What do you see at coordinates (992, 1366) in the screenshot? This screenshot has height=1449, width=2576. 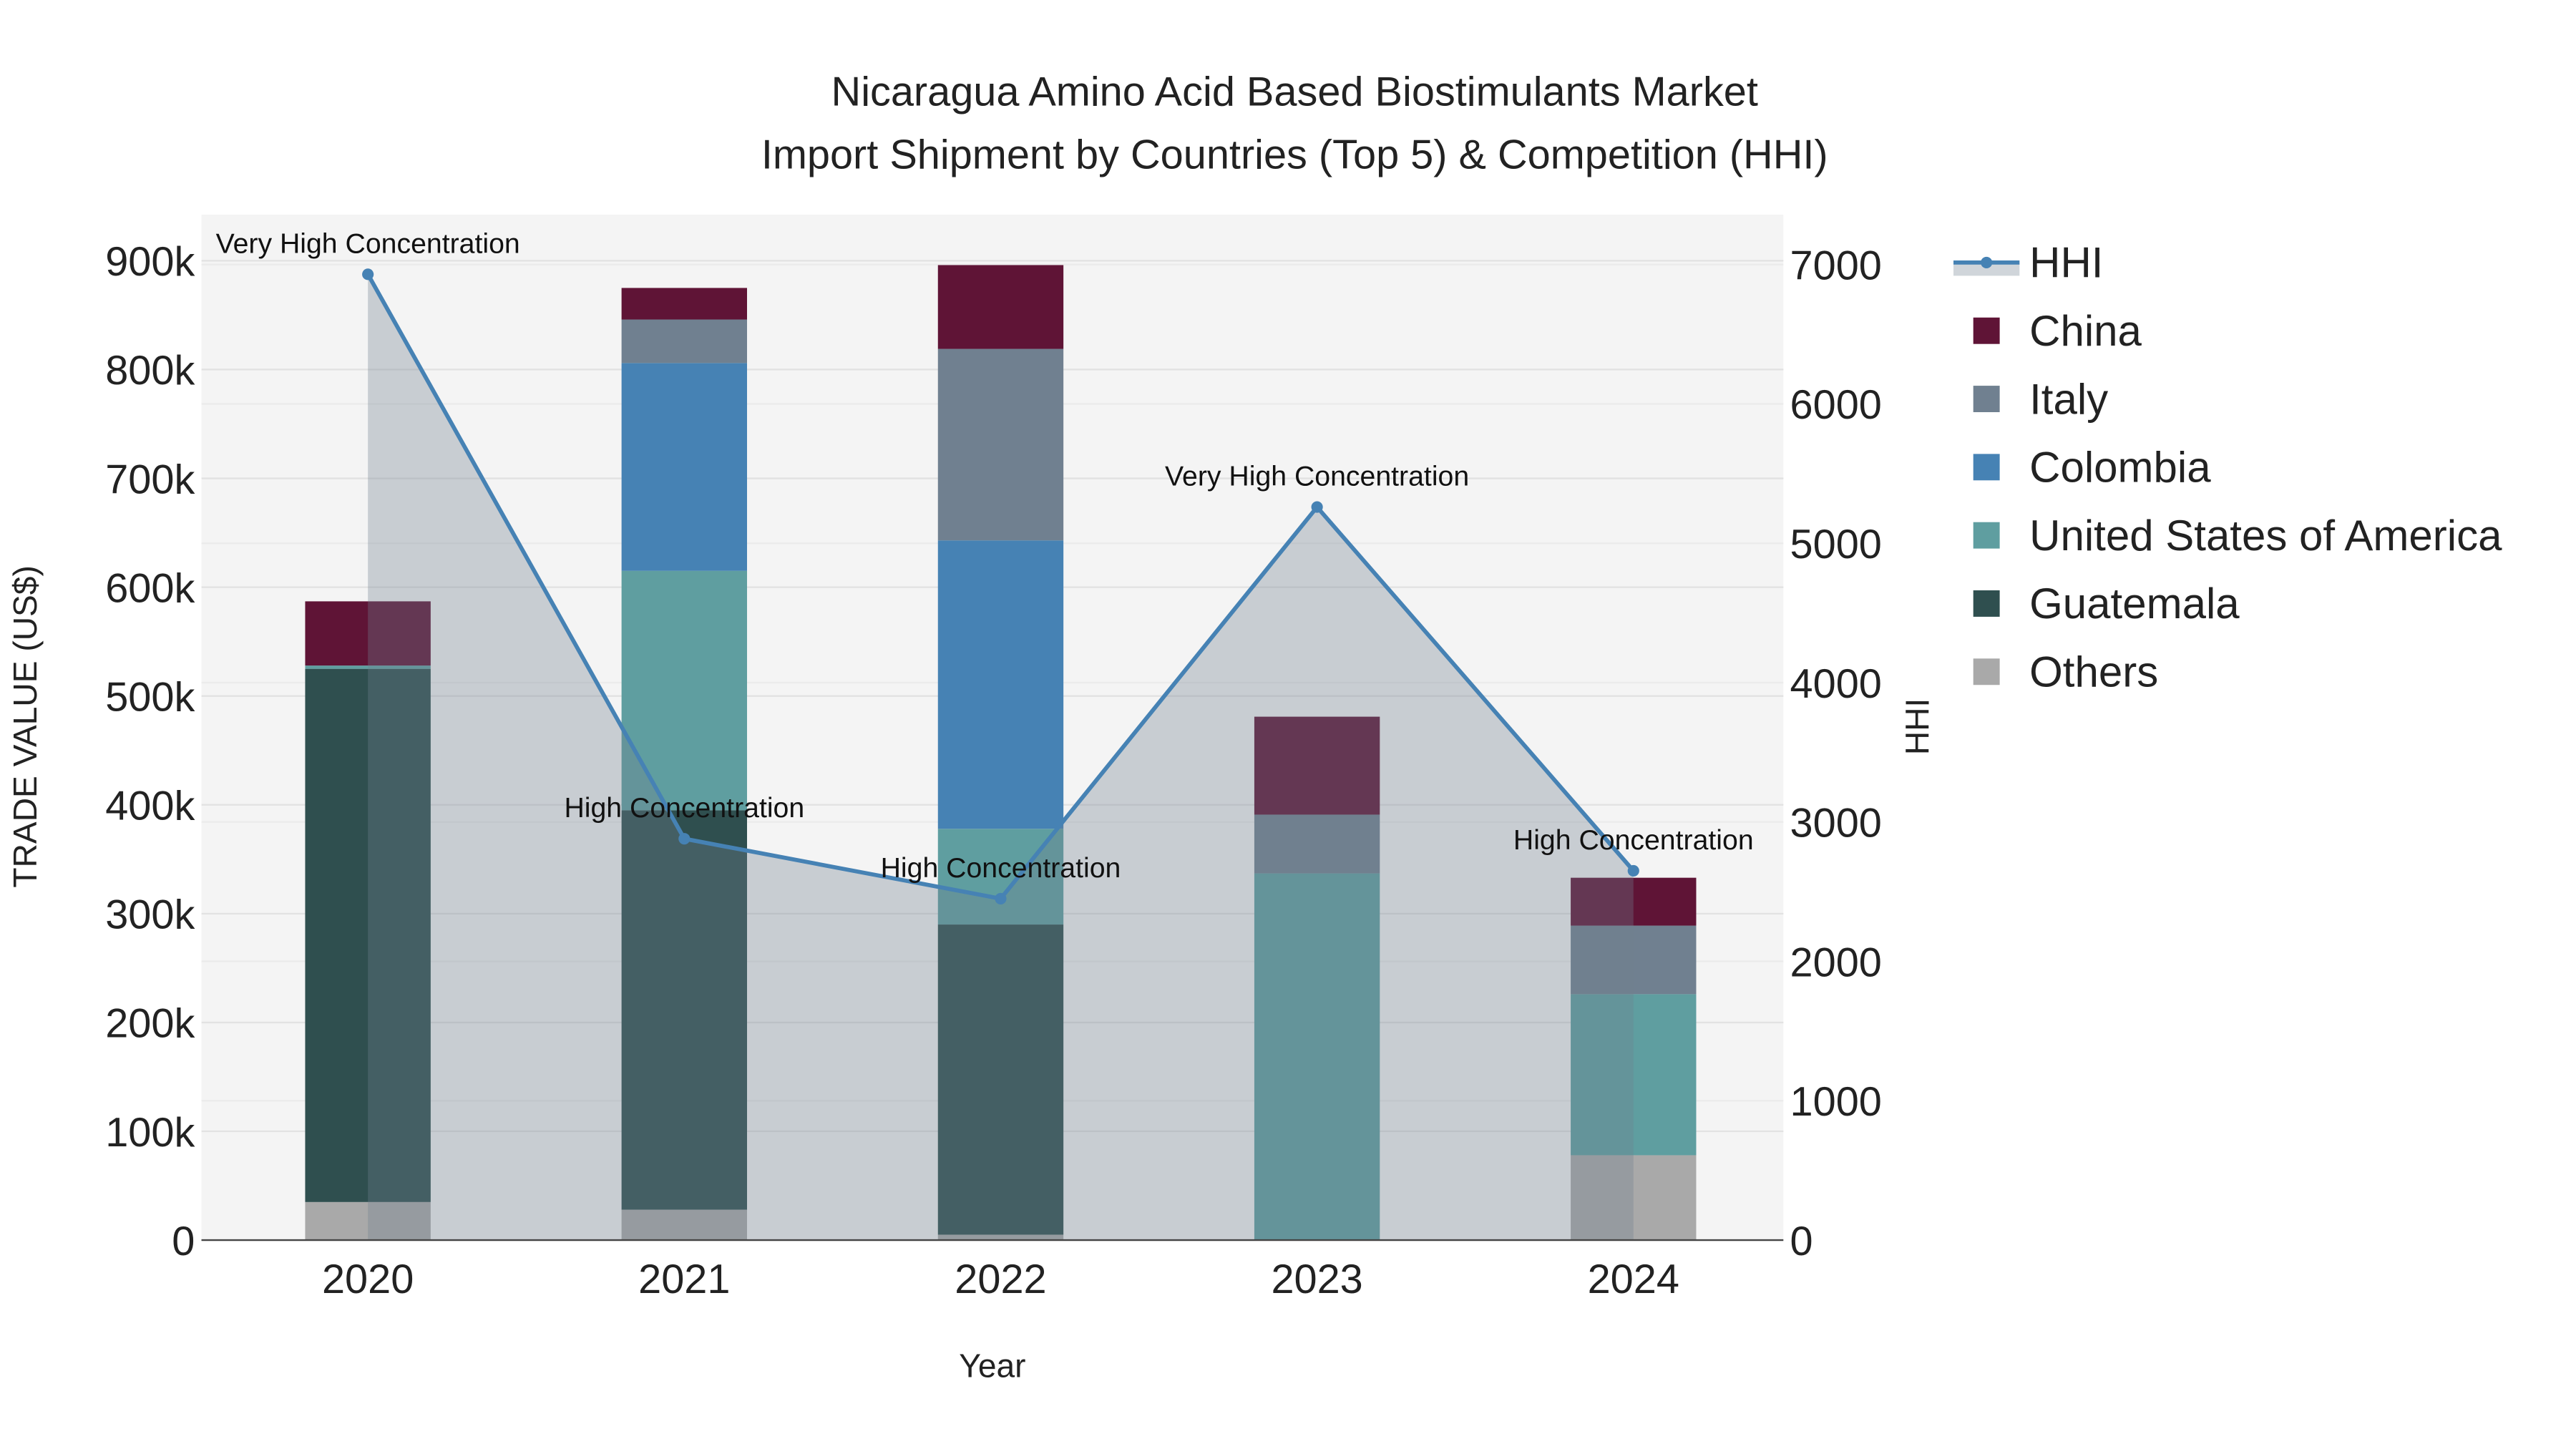 I see `x-axis-title: Year` at bounding box center [992, 1366].